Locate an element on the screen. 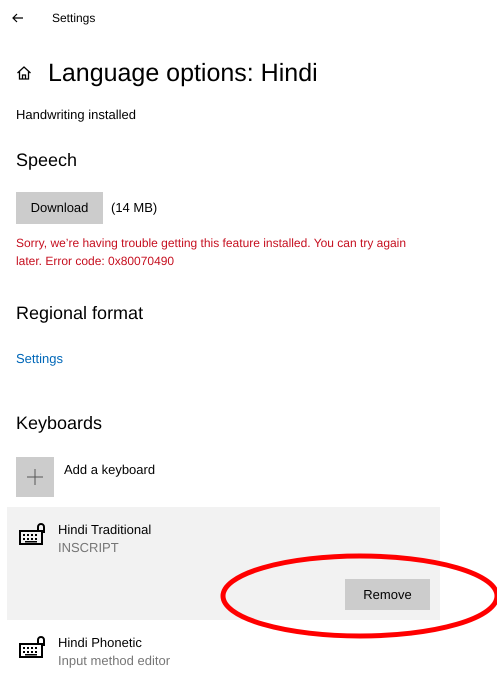 The height and width of the screenshot is (674, 497). keyboard-subtitle: Input method editor is located at coordinates (114, 661).